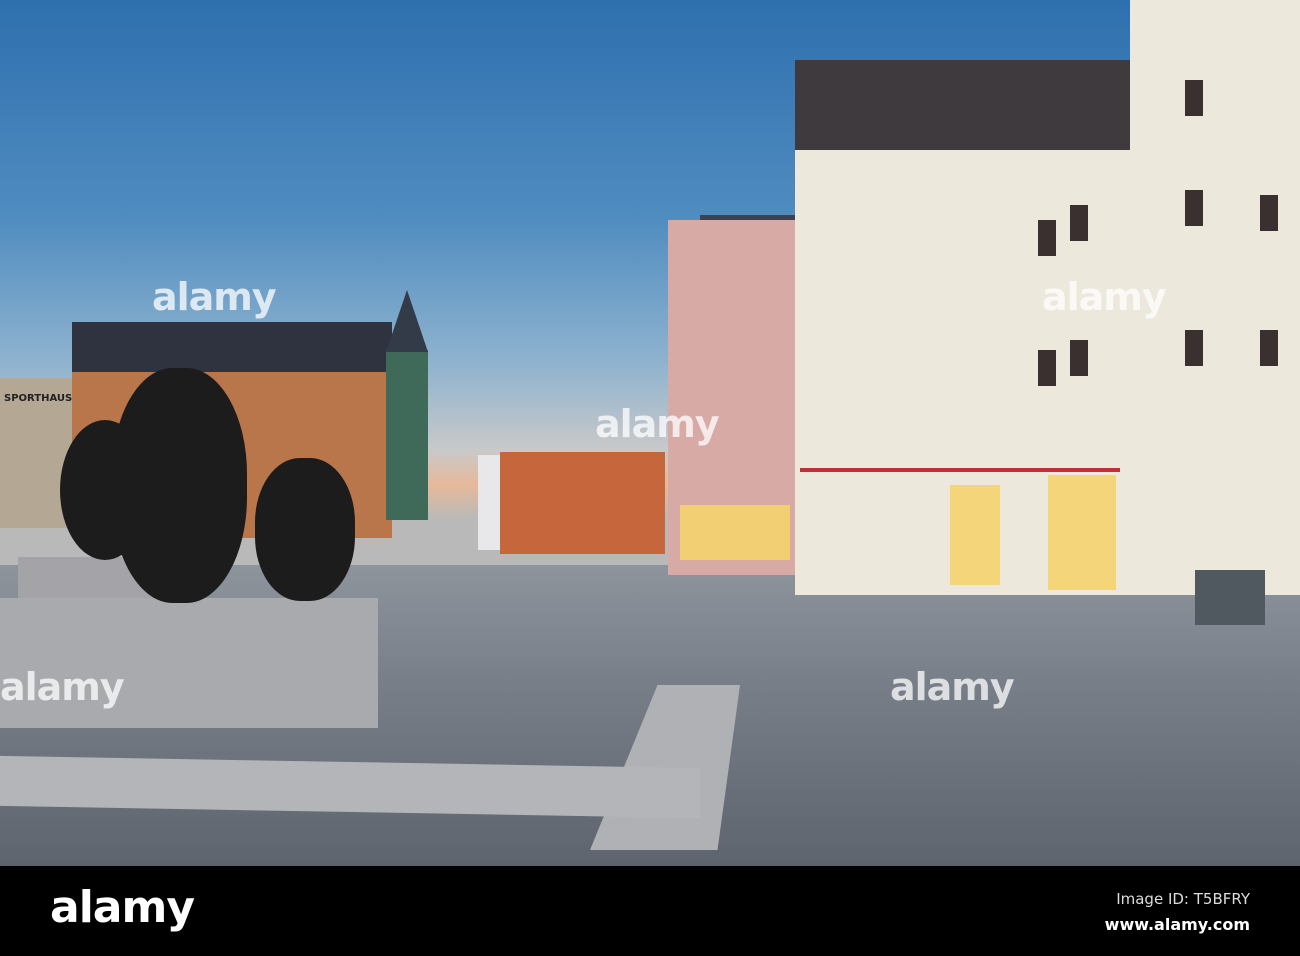 The width and height of the screenshot is (1300, 956). Describe the element at coordinates (1230, 597) in the screenshot. I see `planter` at that location.